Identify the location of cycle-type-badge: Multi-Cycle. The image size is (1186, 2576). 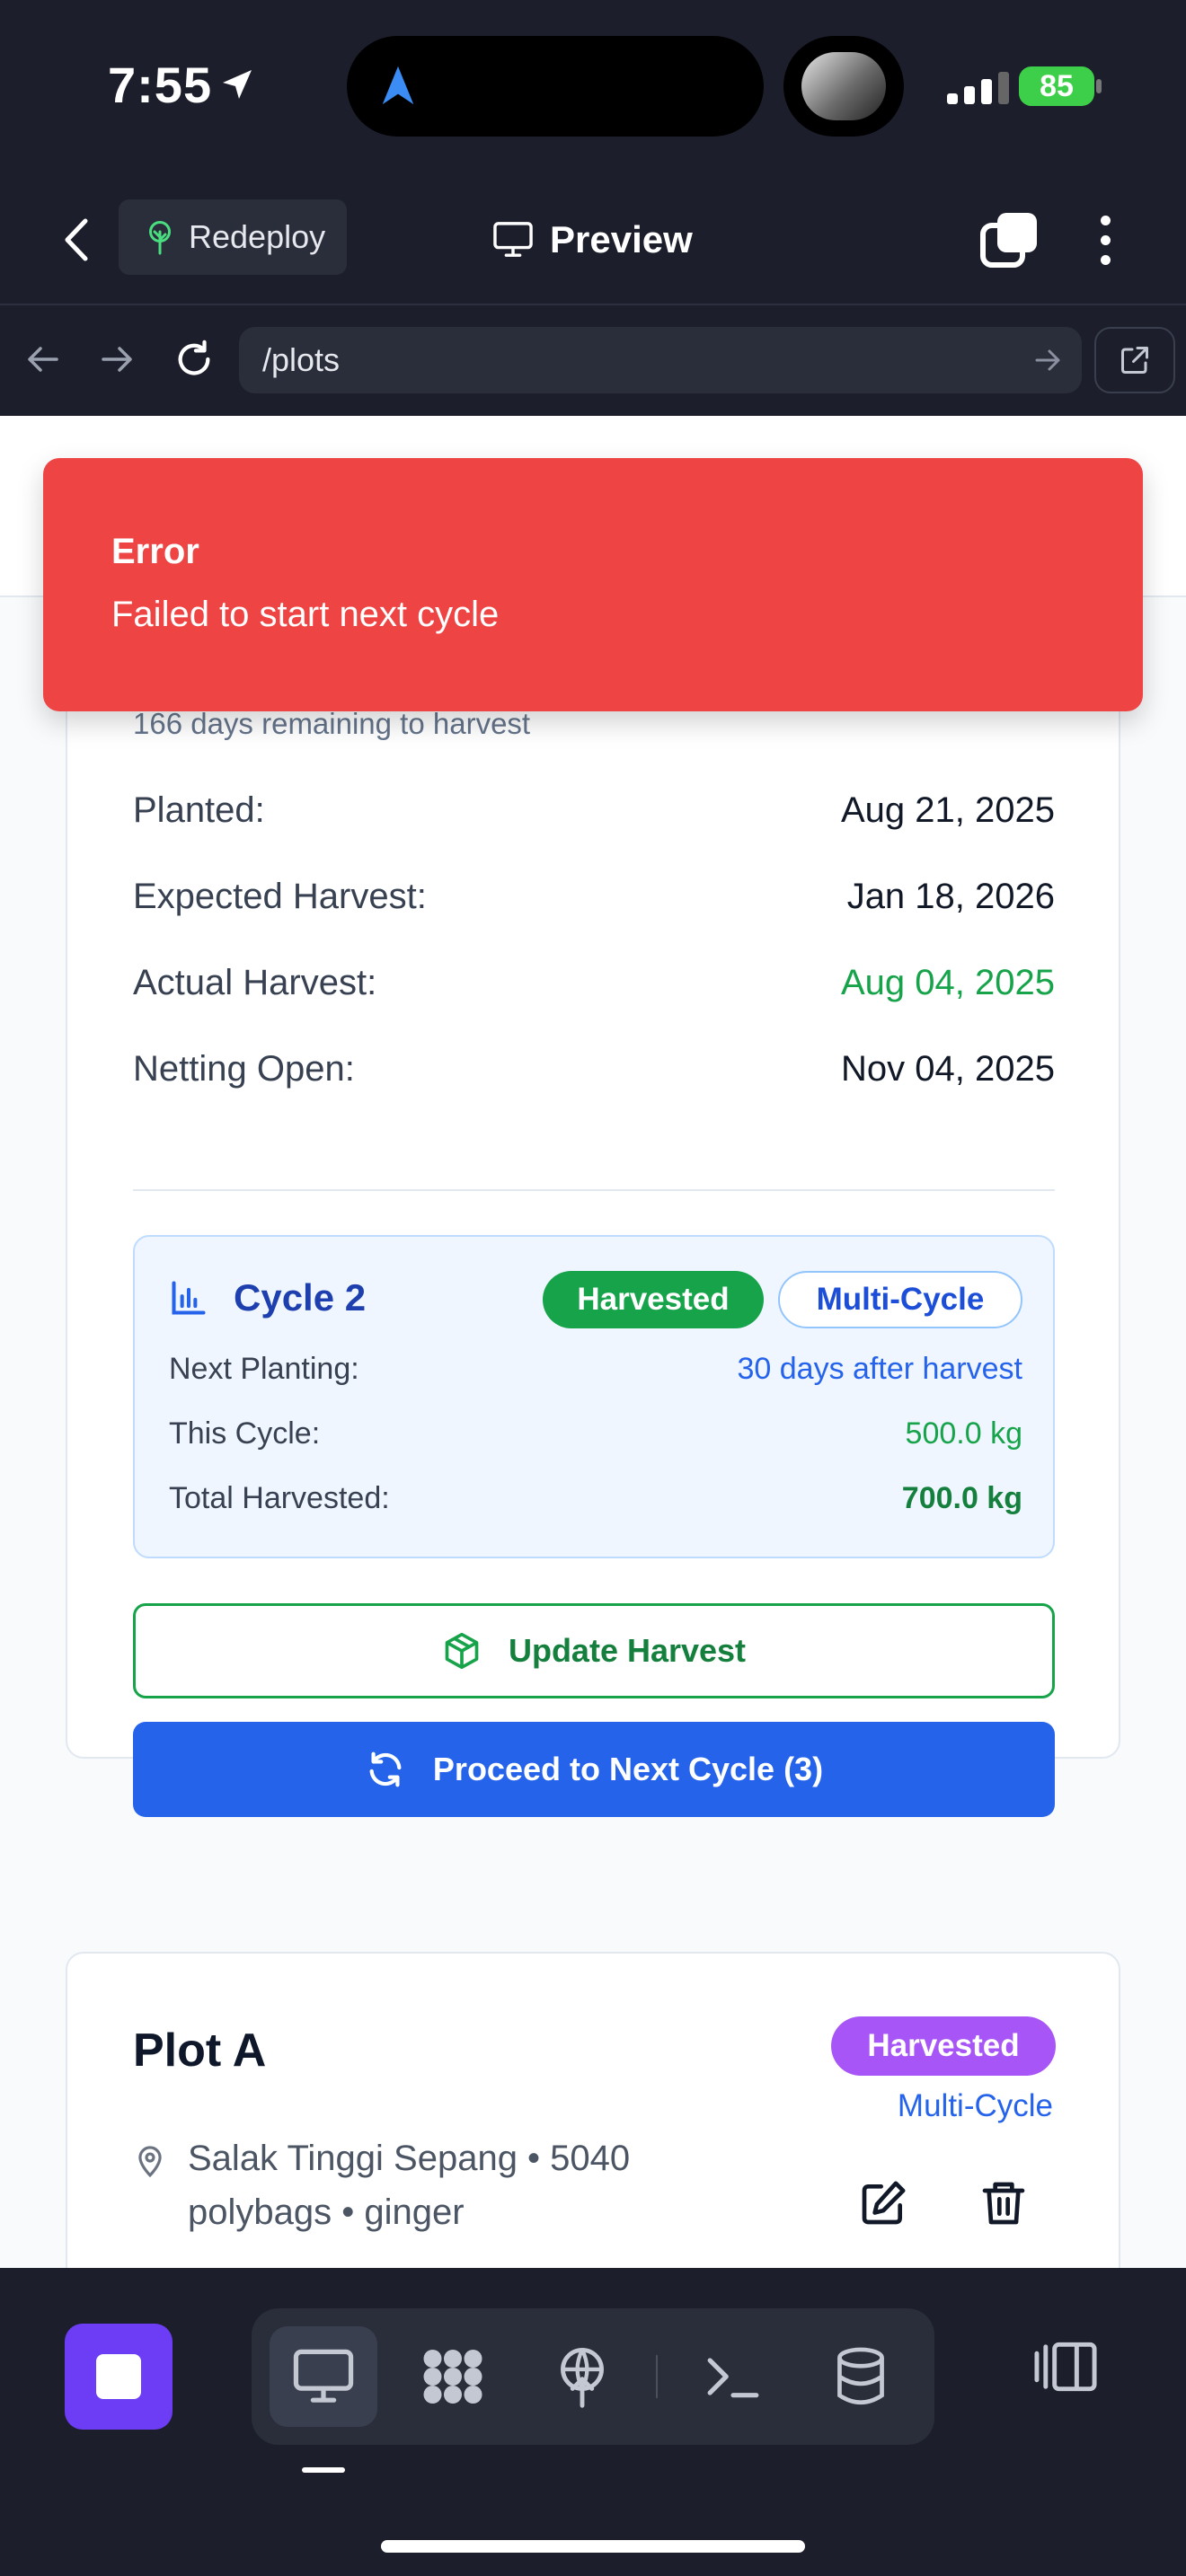
(900, 1299).